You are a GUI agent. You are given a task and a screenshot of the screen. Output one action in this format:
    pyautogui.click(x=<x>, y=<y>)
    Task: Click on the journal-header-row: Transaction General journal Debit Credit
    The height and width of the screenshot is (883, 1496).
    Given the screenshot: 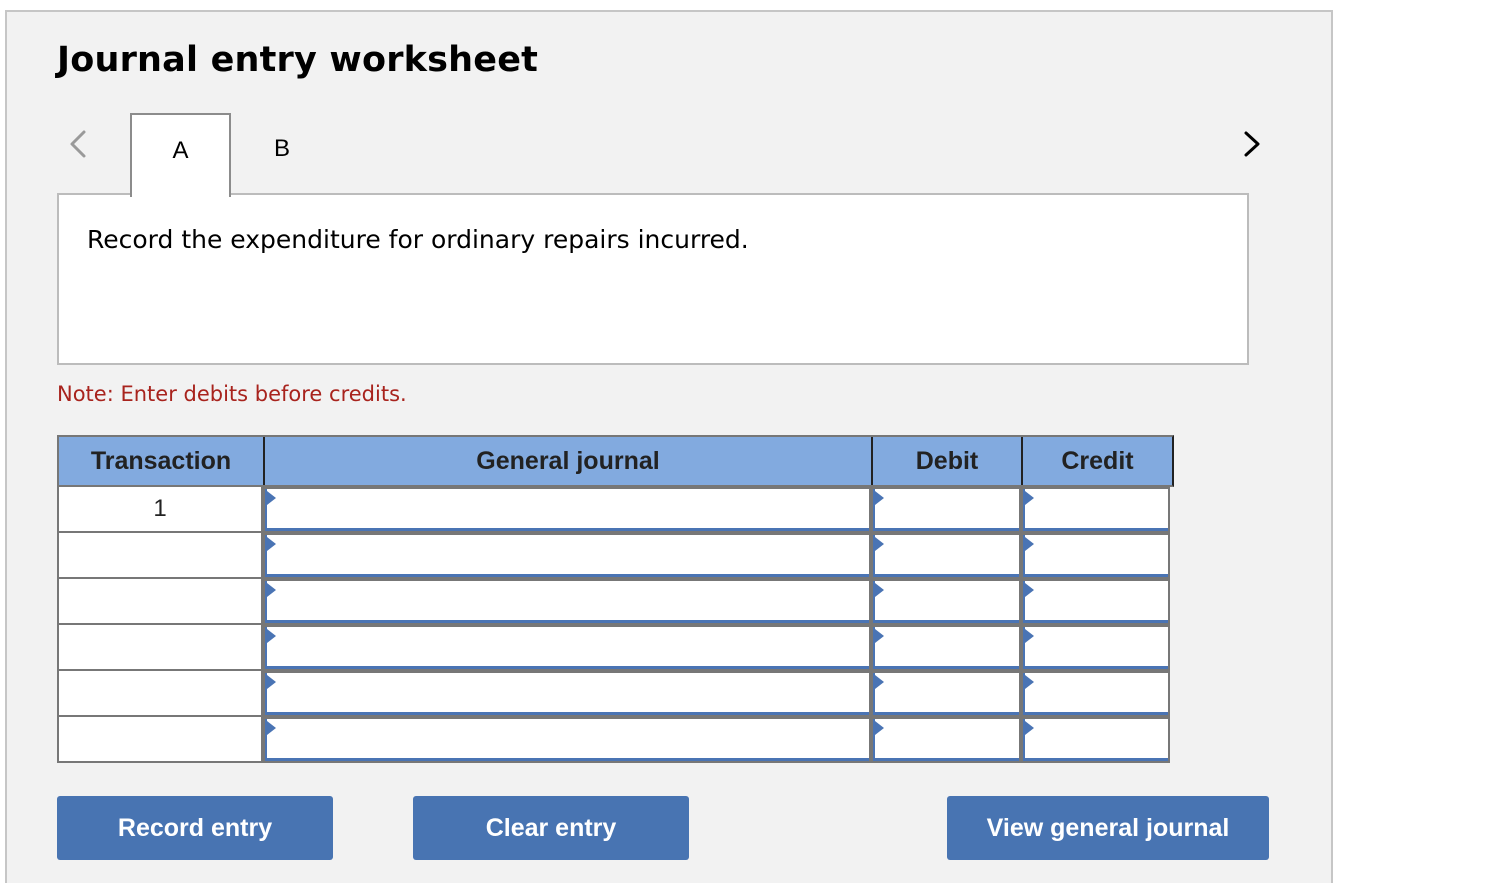 What is the action you would take?
    pyautogui.click(x=615, y=461)
    